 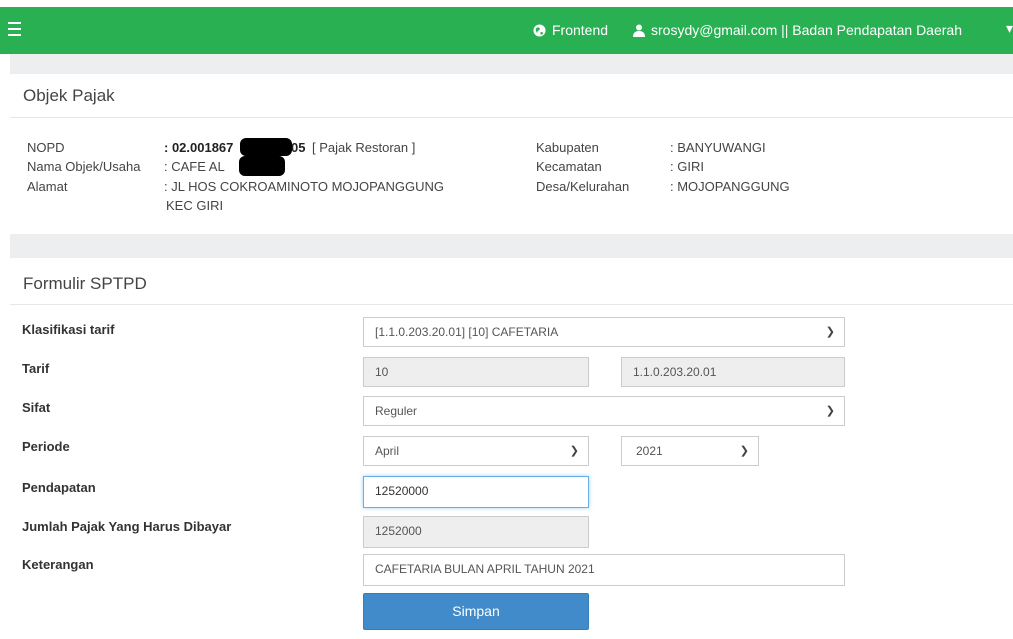 I want to click on kabupaten-label: Kabupaten, so click(x=567, y=147).